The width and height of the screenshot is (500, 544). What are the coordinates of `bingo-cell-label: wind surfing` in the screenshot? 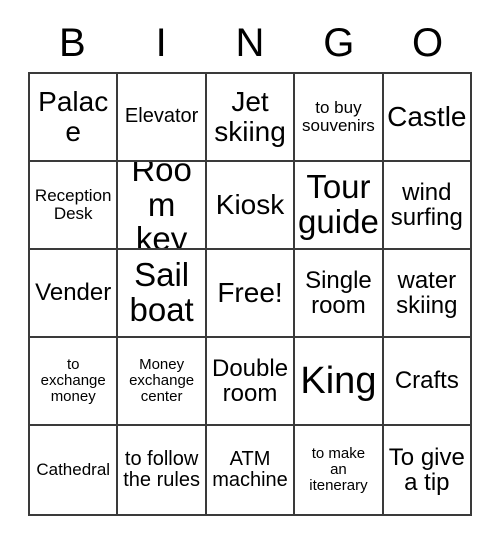 It's located at (426, 204).